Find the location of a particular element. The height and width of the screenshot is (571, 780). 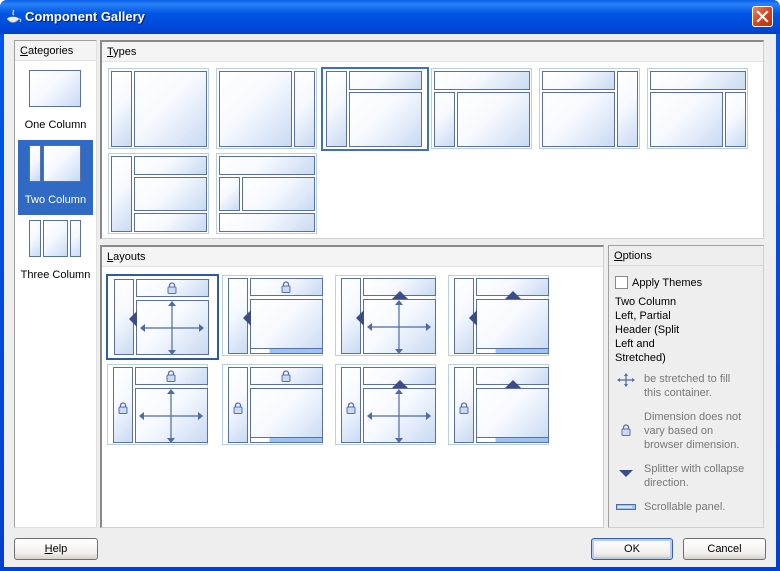

category-two-column: Two Column is located at coordinates (55, 177).